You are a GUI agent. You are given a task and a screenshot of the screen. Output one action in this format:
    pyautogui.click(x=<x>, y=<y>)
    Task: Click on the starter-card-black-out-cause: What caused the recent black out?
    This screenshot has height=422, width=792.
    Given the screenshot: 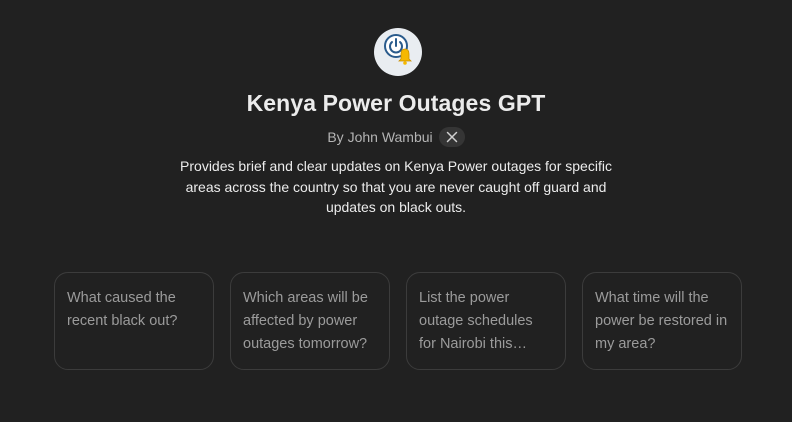 What is the action you would take?
    pyautogui.click(x=134, y=321)
    